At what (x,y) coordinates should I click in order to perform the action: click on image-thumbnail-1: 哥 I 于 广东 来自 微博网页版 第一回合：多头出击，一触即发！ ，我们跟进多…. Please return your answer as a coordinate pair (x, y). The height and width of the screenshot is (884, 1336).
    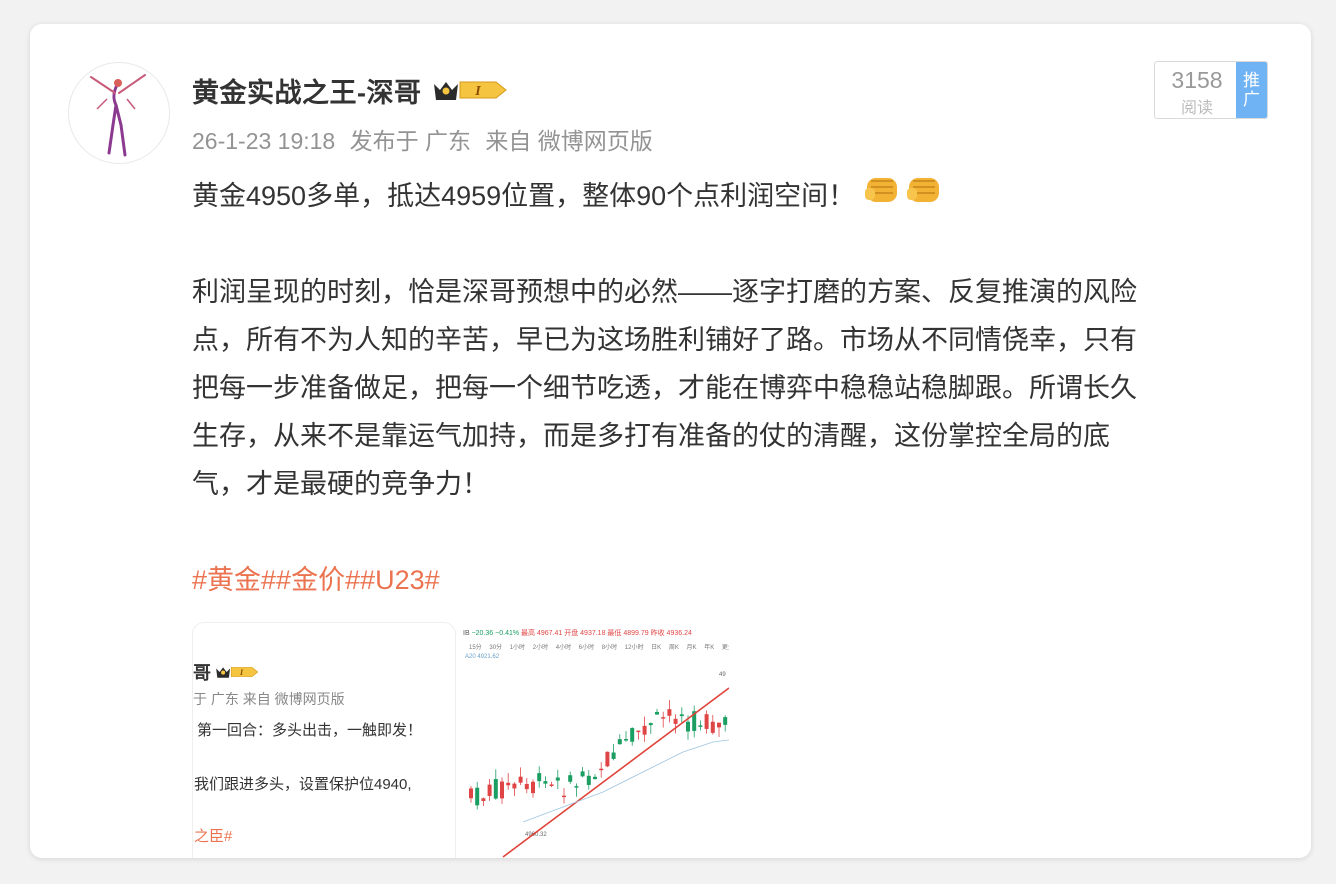
    Looking at the image, I should click on (324, 740).